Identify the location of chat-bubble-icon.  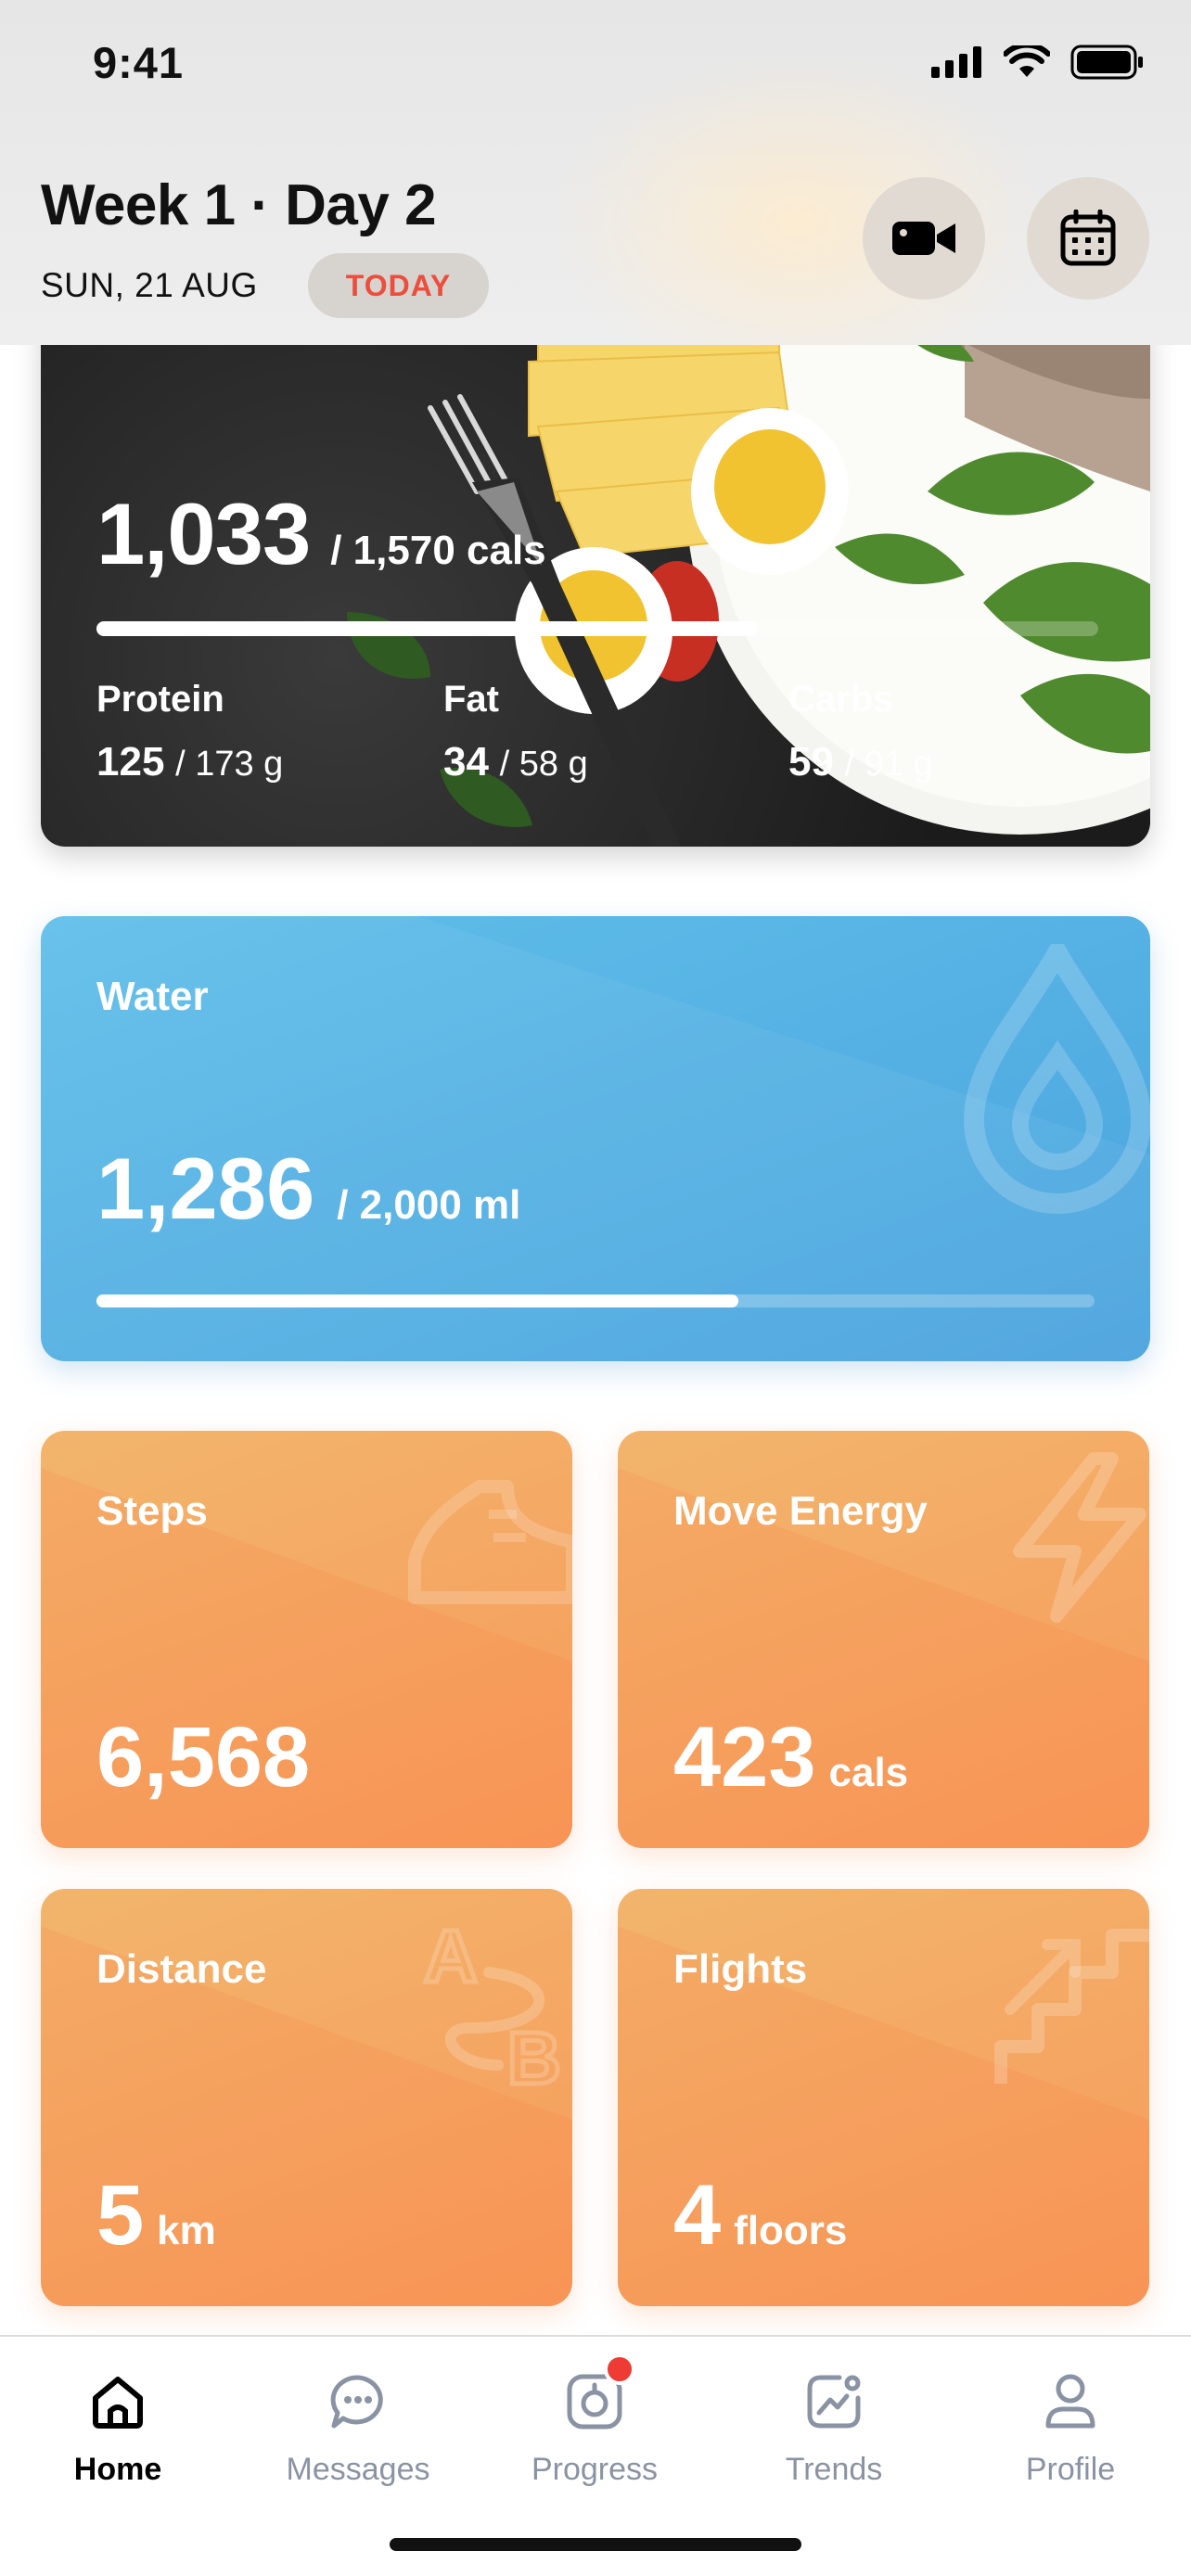
(356, 2402).